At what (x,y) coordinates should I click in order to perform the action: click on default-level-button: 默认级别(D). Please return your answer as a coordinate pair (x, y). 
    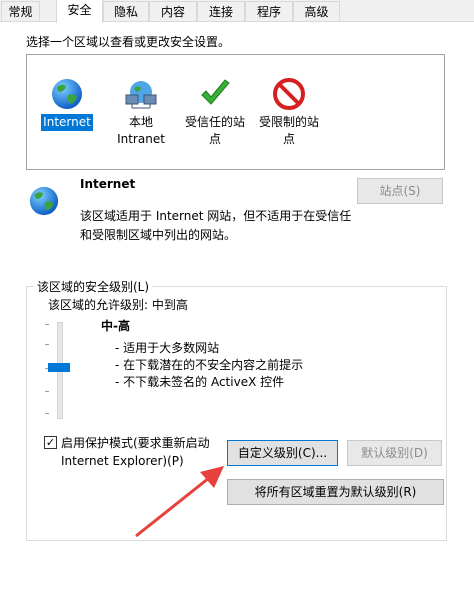
    Looking at the image, I should click on (394, 453).